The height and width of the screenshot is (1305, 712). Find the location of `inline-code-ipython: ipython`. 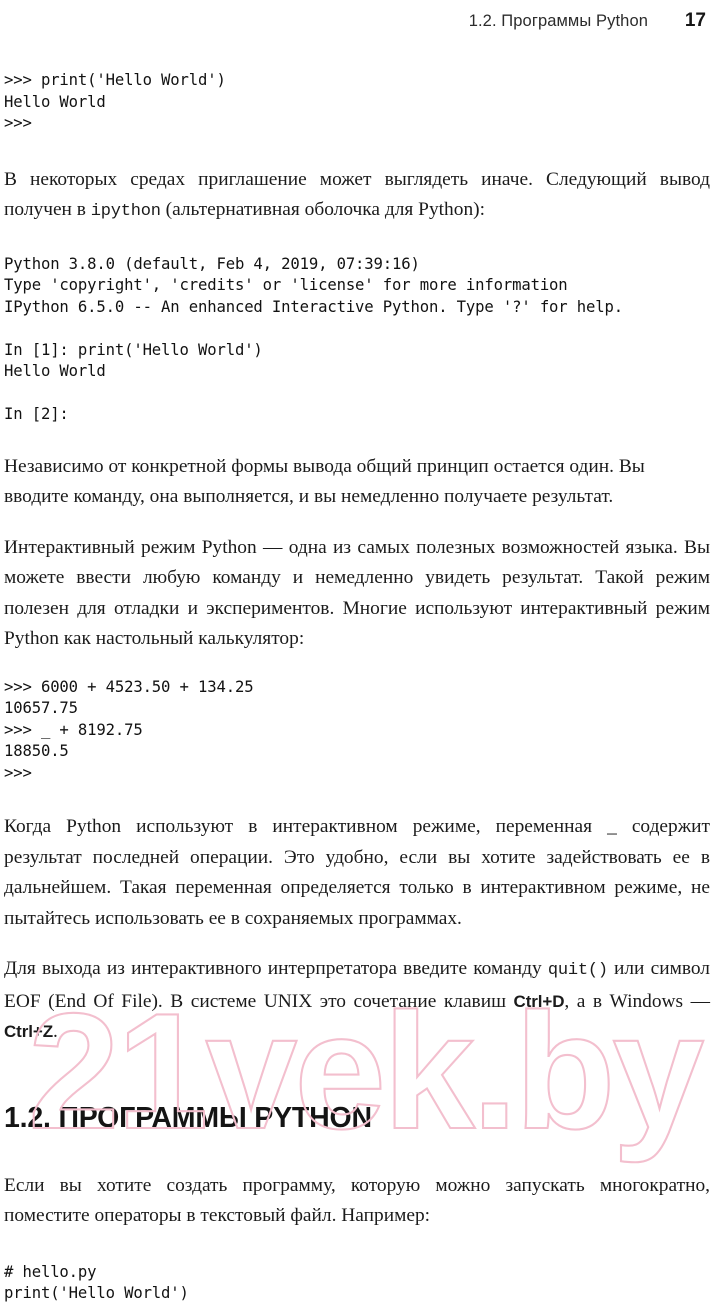

inline-code-ipython: ipython is located at coordinates (125, 211).